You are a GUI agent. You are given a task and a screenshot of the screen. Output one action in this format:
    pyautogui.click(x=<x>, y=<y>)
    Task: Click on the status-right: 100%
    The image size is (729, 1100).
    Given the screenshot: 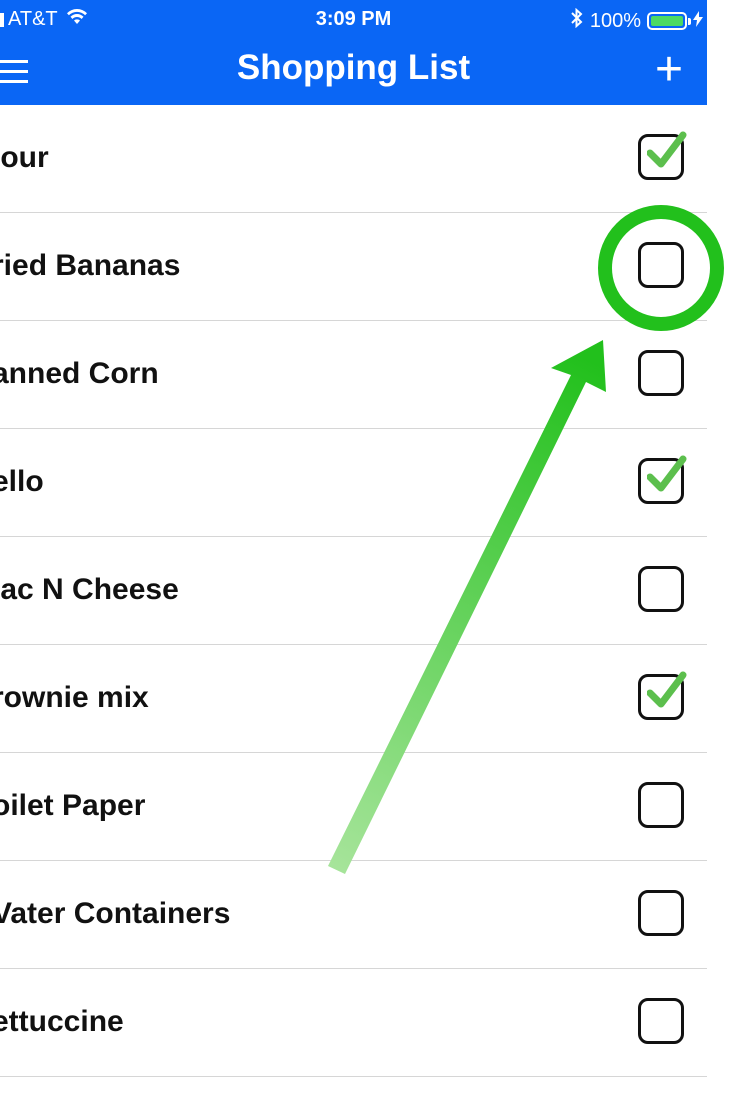 What is the action you would take?
    pyautogui.click(x=636, y=20)
    